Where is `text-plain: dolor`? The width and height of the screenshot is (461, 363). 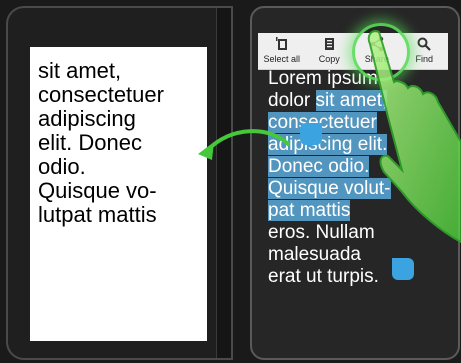
text-plain: dolor is located at coordinates (292, 100).